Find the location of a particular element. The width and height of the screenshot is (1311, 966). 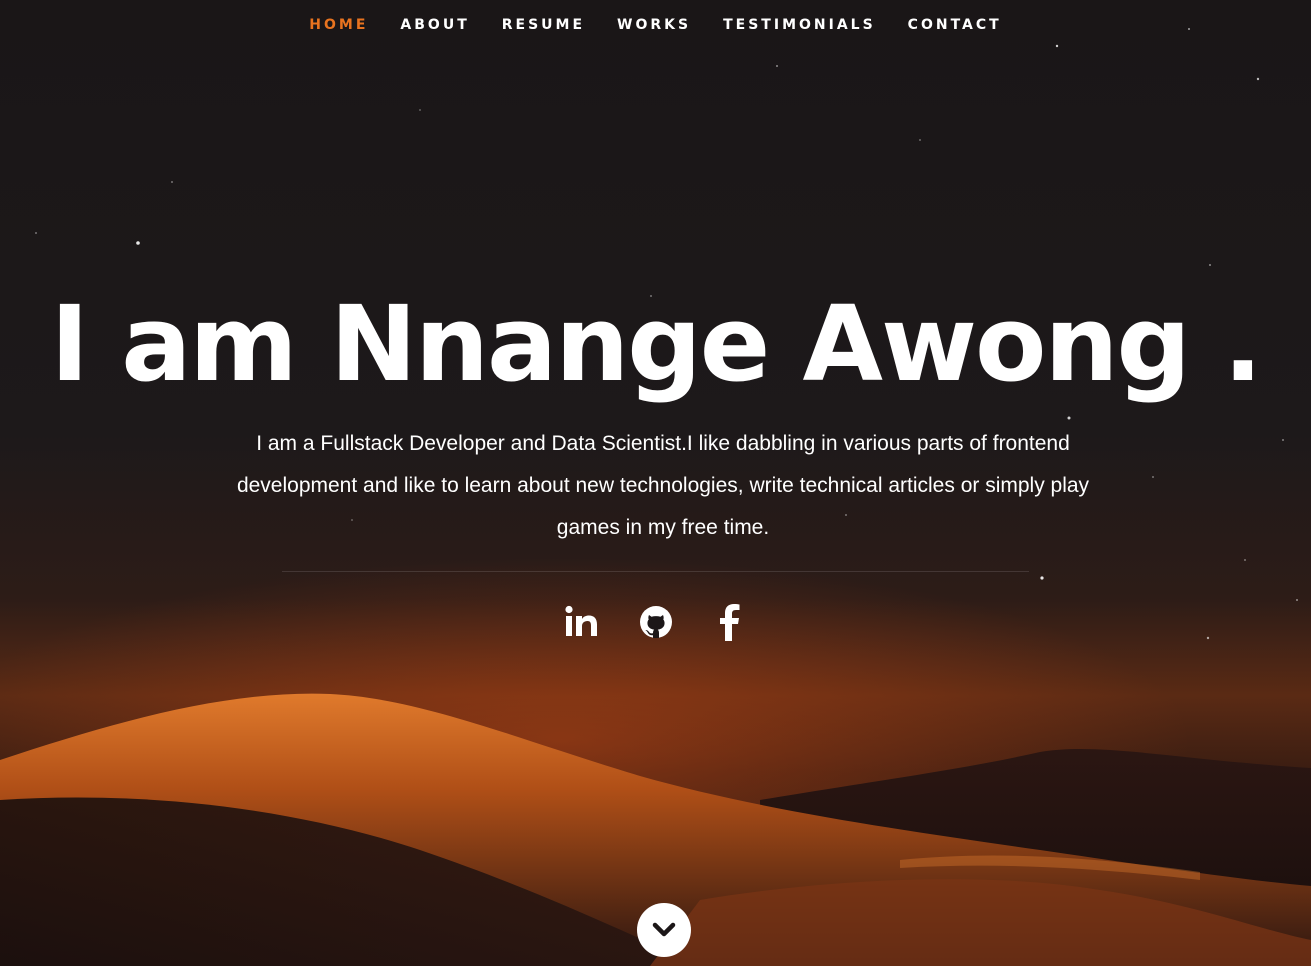

nav-works: WORKS is located at coordinates (654, 25).